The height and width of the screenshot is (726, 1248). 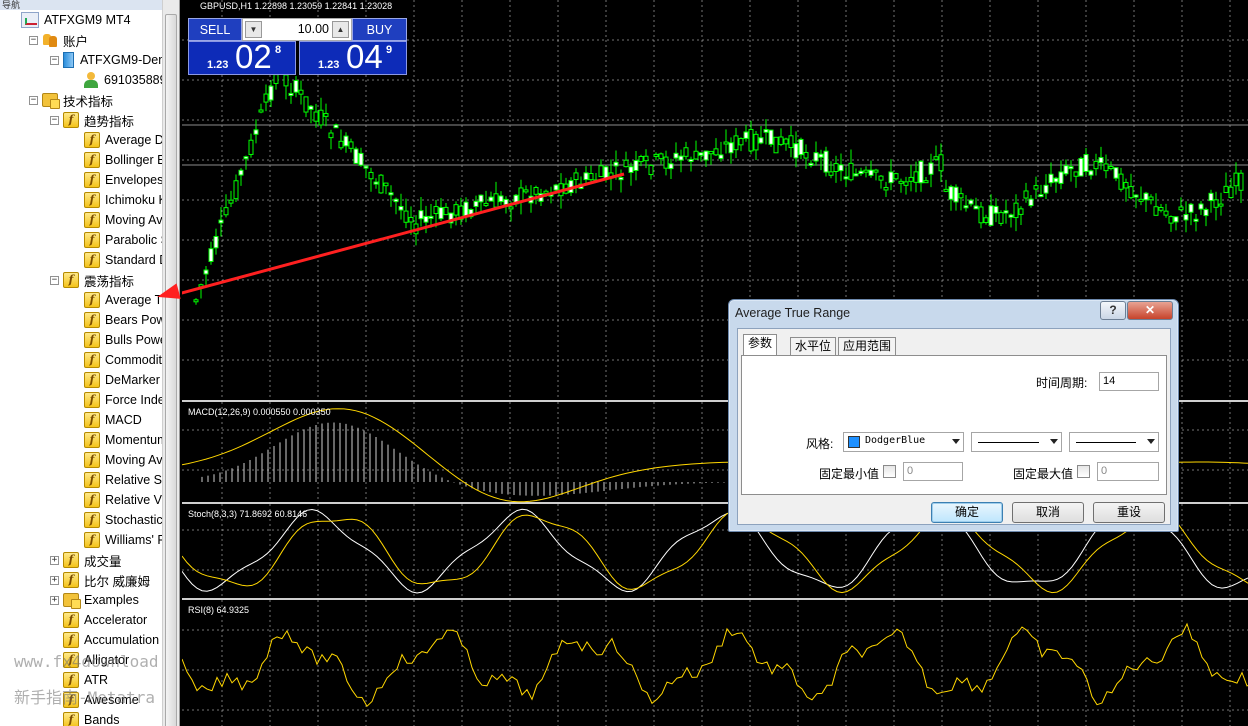 I want to click on tree-item-label: Examples, so click(x=111, y=600).